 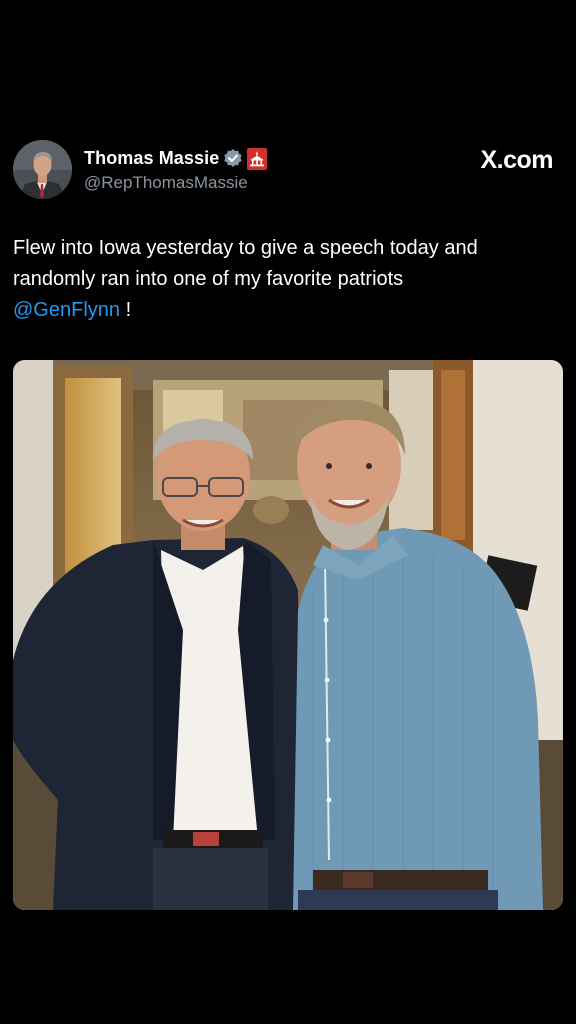 I want to click on mention-link: @GenFlynn, so click(x=66, y=310).